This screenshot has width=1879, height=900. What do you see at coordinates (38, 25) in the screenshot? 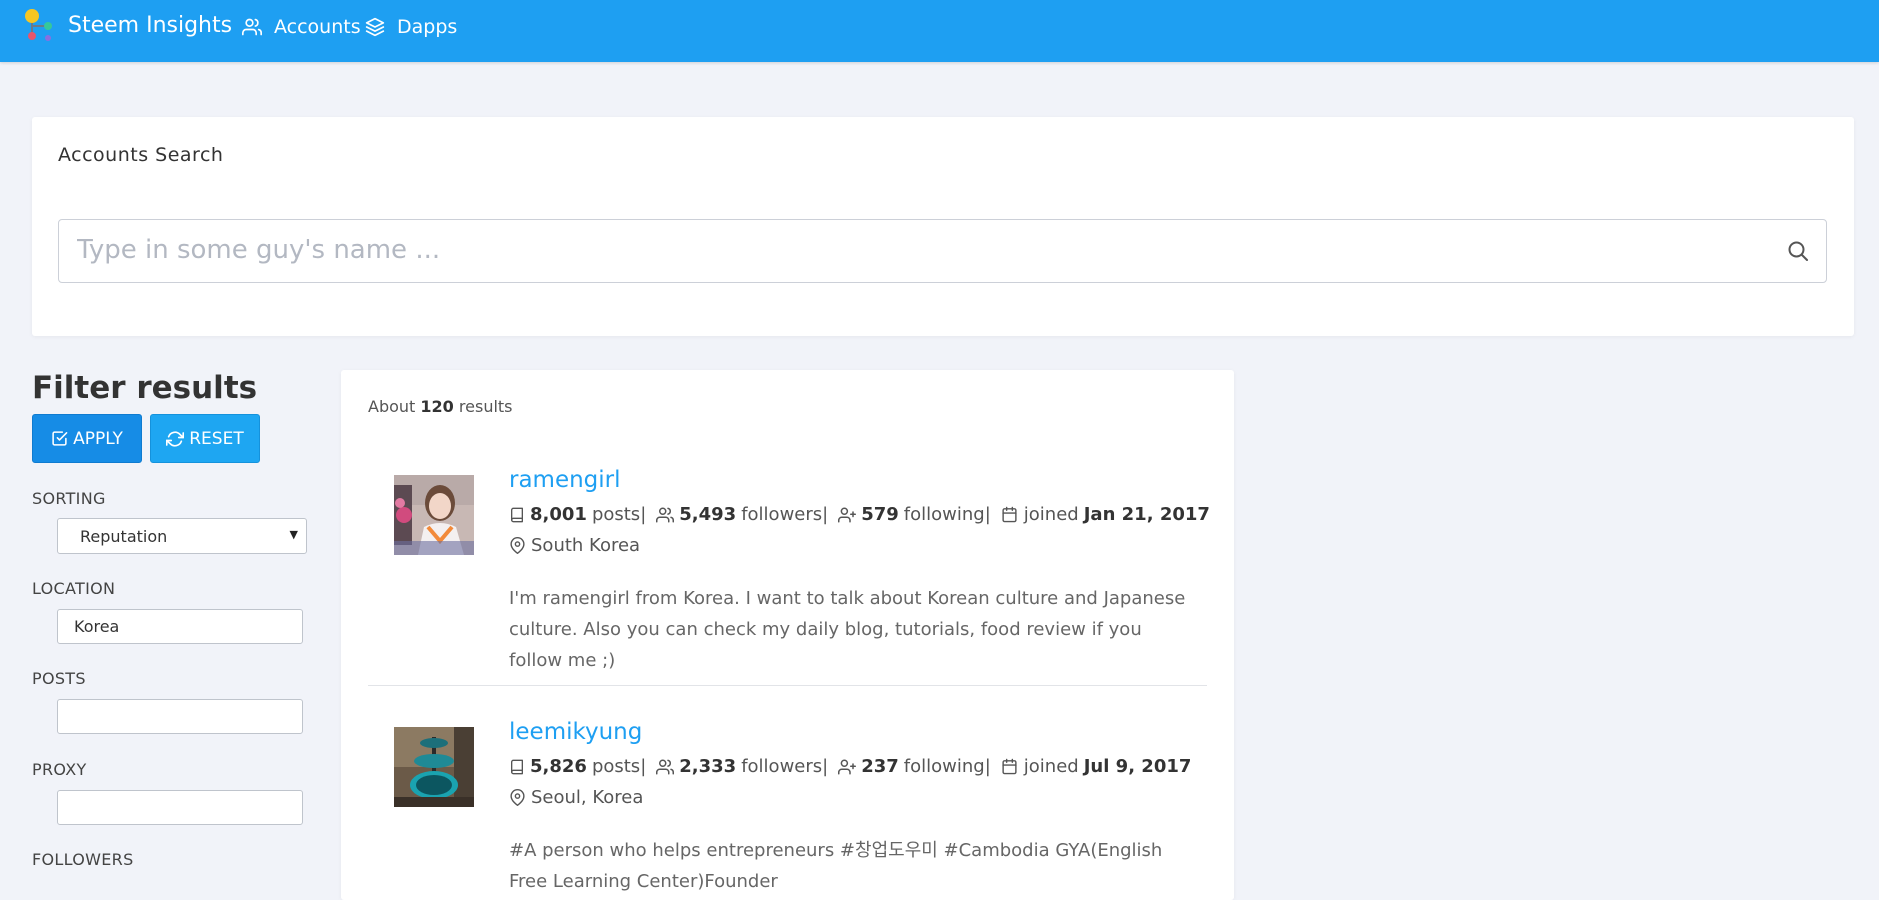
I see `logo-icon` at bounding box center [38, 25].